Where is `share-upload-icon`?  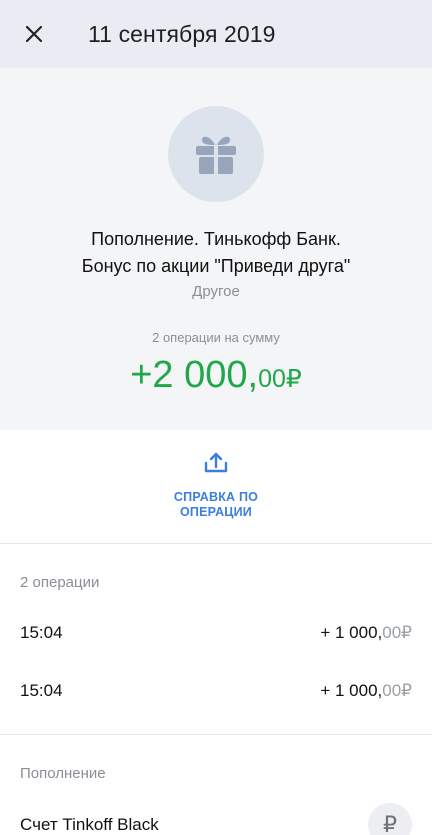
share-upload-icon is located at coordinates (216, 463).